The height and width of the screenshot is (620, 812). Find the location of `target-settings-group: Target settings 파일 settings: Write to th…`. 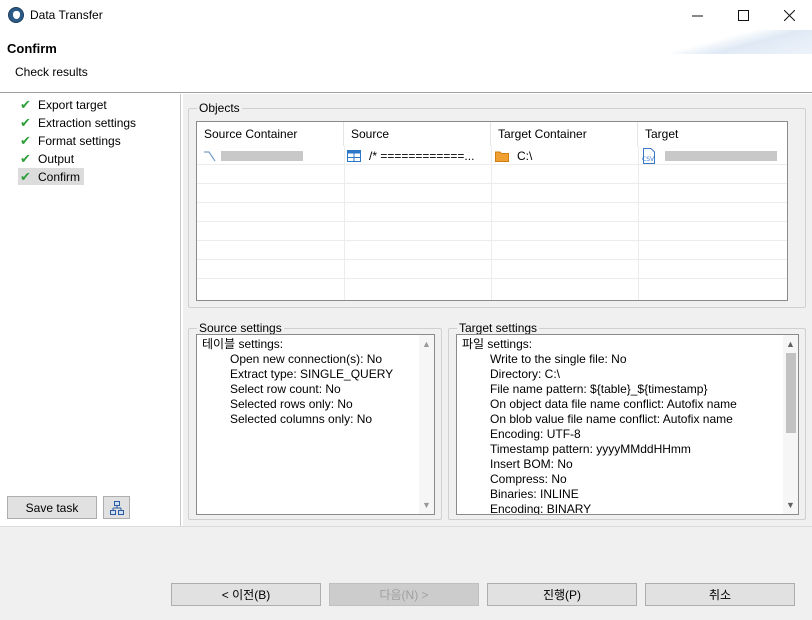

target-settings-group: Target settings 파일 settings: Write to th… is located at coordinates (627, 420).